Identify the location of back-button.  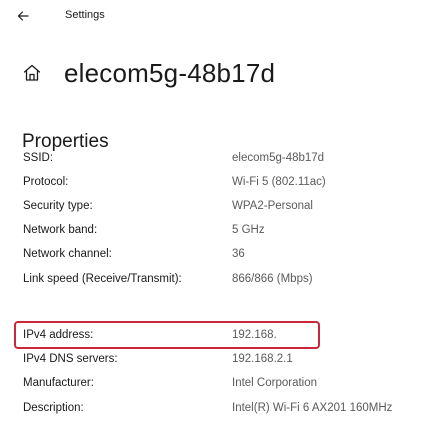
(23, 16).